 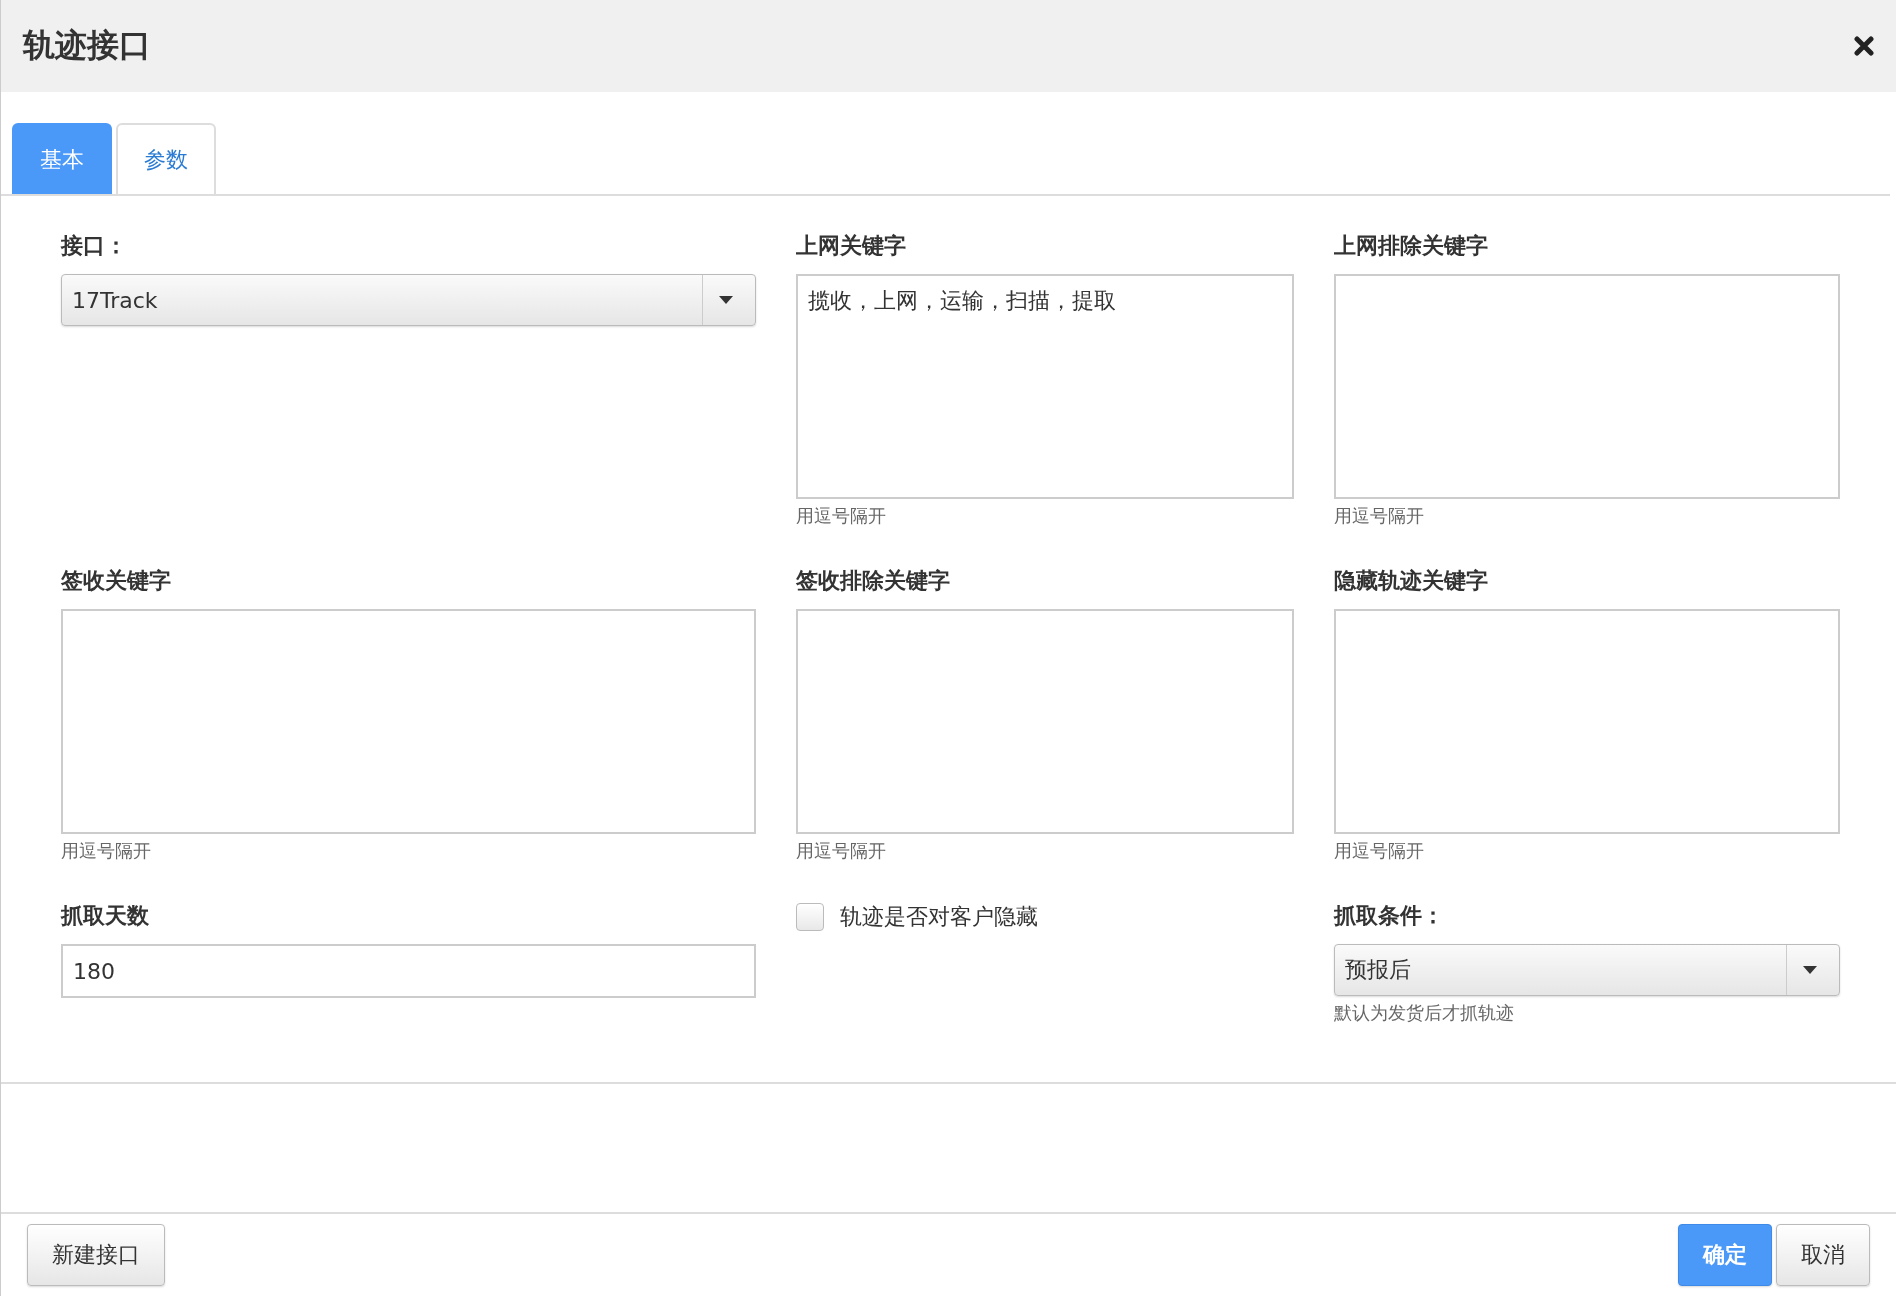 What do you see at coordinates (408, 300) in the screenshot?
I see `select-field: 17Track` at bounding box center [408, 300].